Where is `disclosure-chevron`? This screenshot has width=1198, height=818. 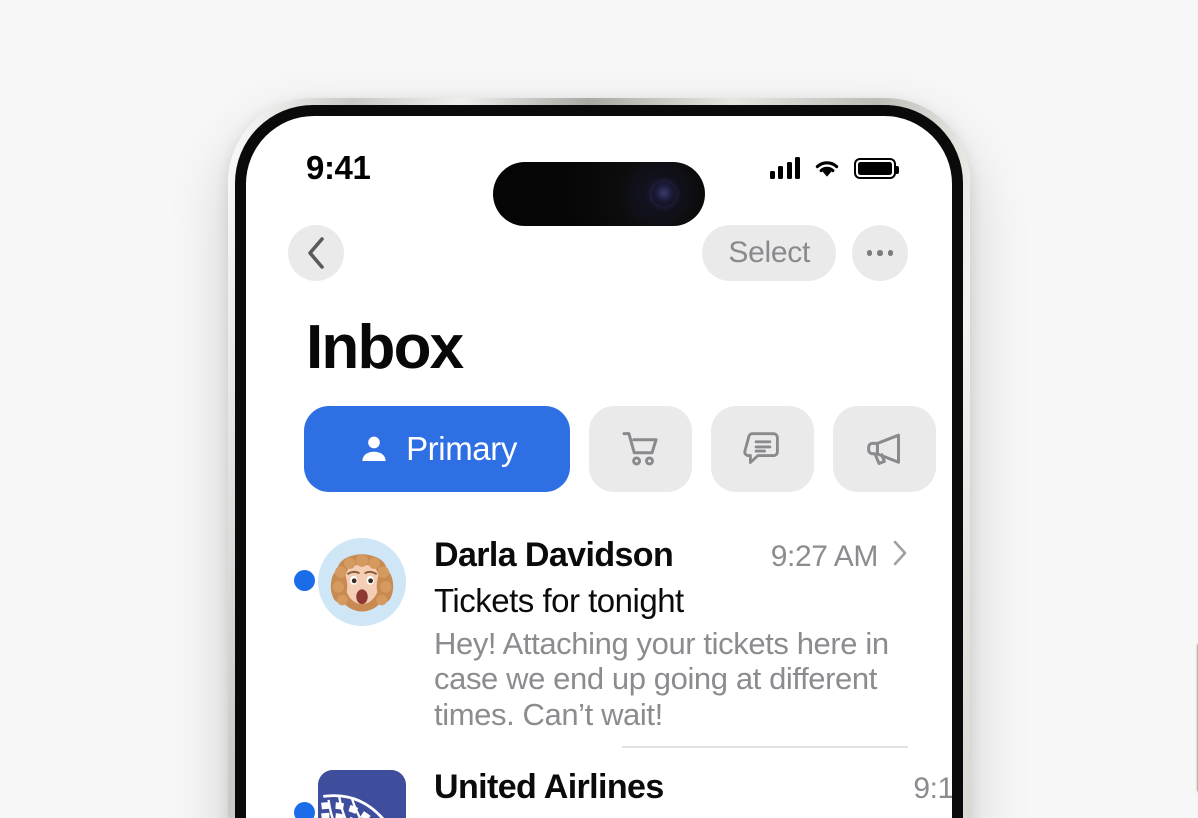
disclosure-chevron is located at coordinates (900, 553).